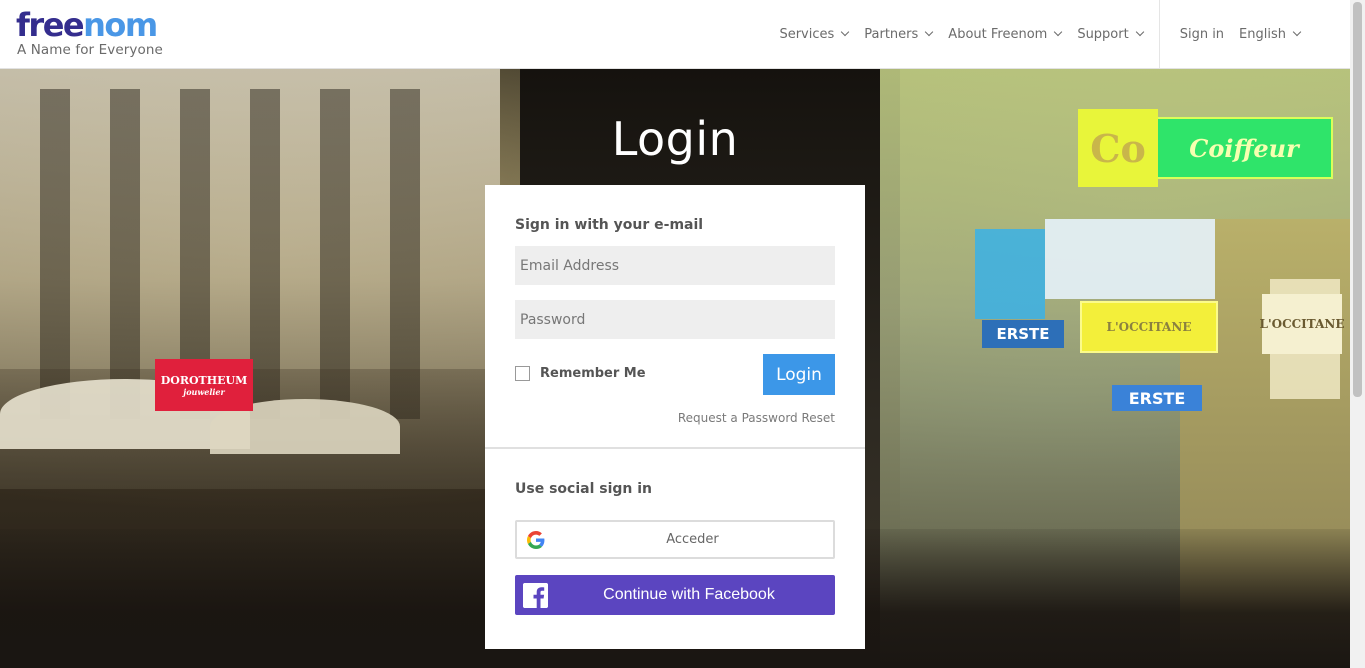 The image size is (1365, 668). I want to click on nav-services-label: Services, so click(807, 34).